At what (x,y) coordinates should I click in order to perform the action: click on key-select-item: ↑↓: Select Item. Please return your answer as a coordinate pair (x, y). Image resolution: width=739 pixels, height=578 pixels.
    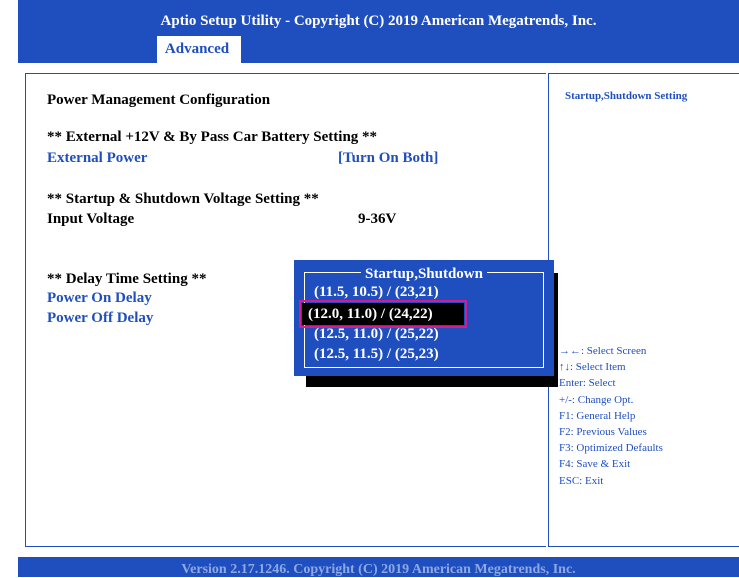
    Looking at the image, I should click on (592, 367).